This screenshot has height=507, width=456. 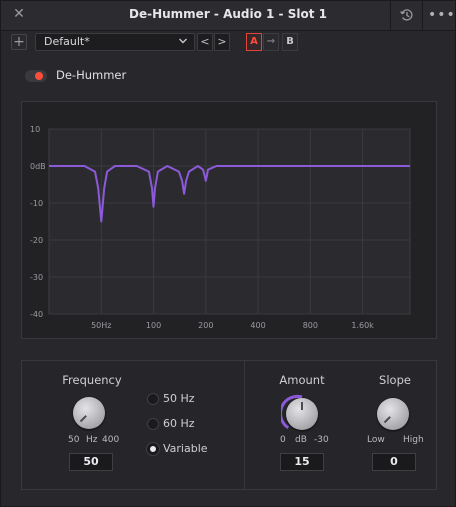 I want to click on compare-a-button: A, so click(x=254, y=42).